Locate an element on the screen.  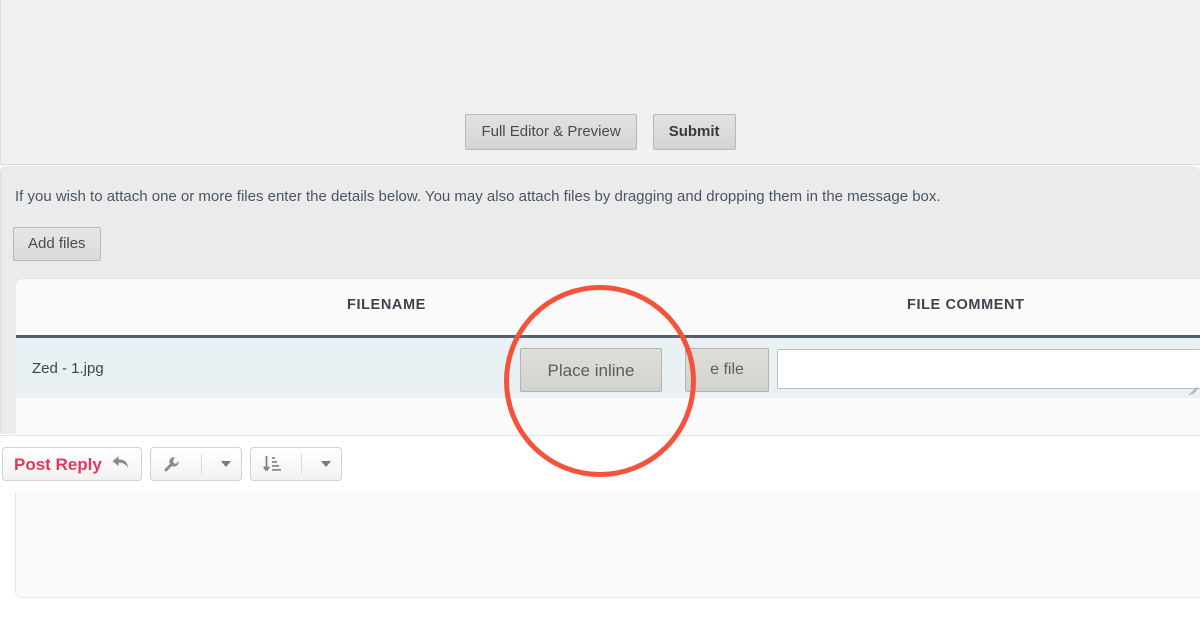
editor-action-buttons: Full Editor & Preview Submit is located at coordinates (600, 132).